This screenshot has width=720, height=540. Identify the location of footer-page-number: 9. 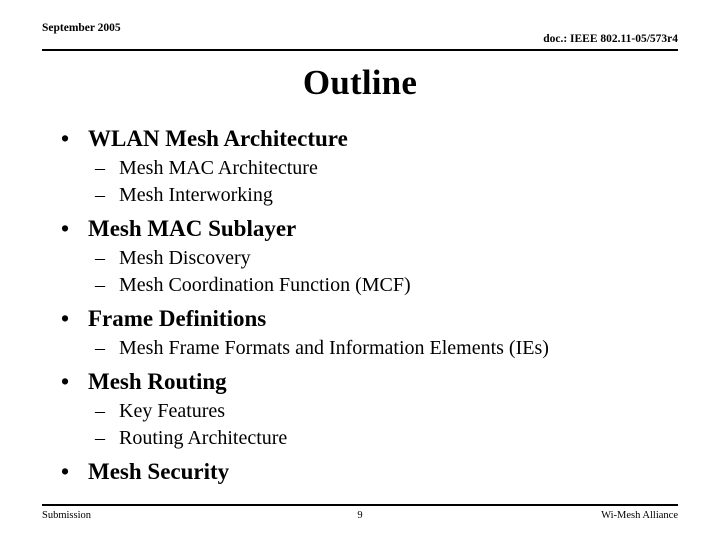
(360, 515).